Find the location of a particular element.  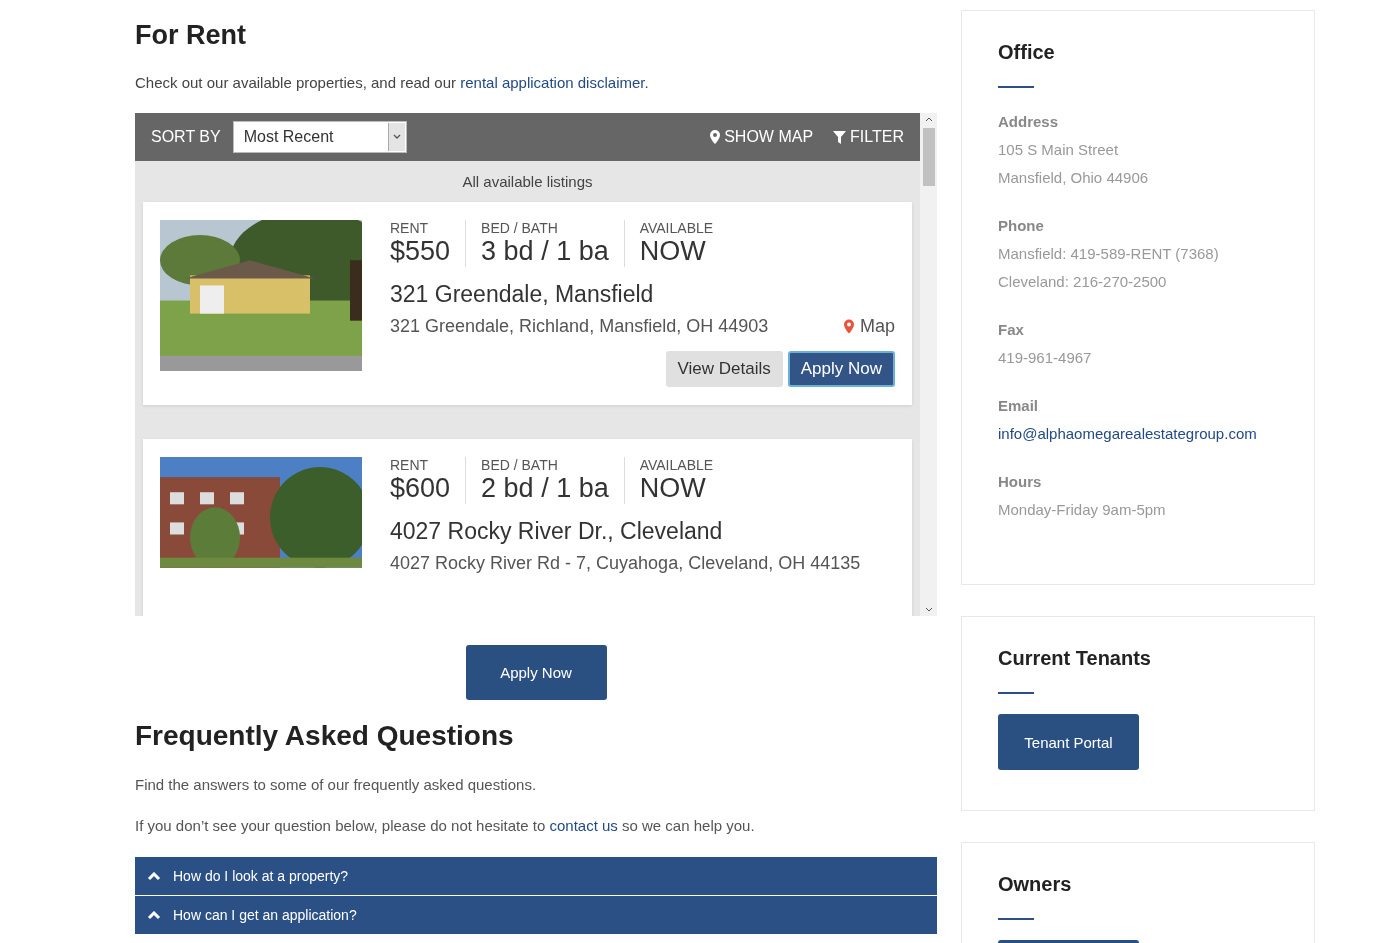

email-link: info@alphaomegarealestategroup.com is located at coordinates (1127, 433).